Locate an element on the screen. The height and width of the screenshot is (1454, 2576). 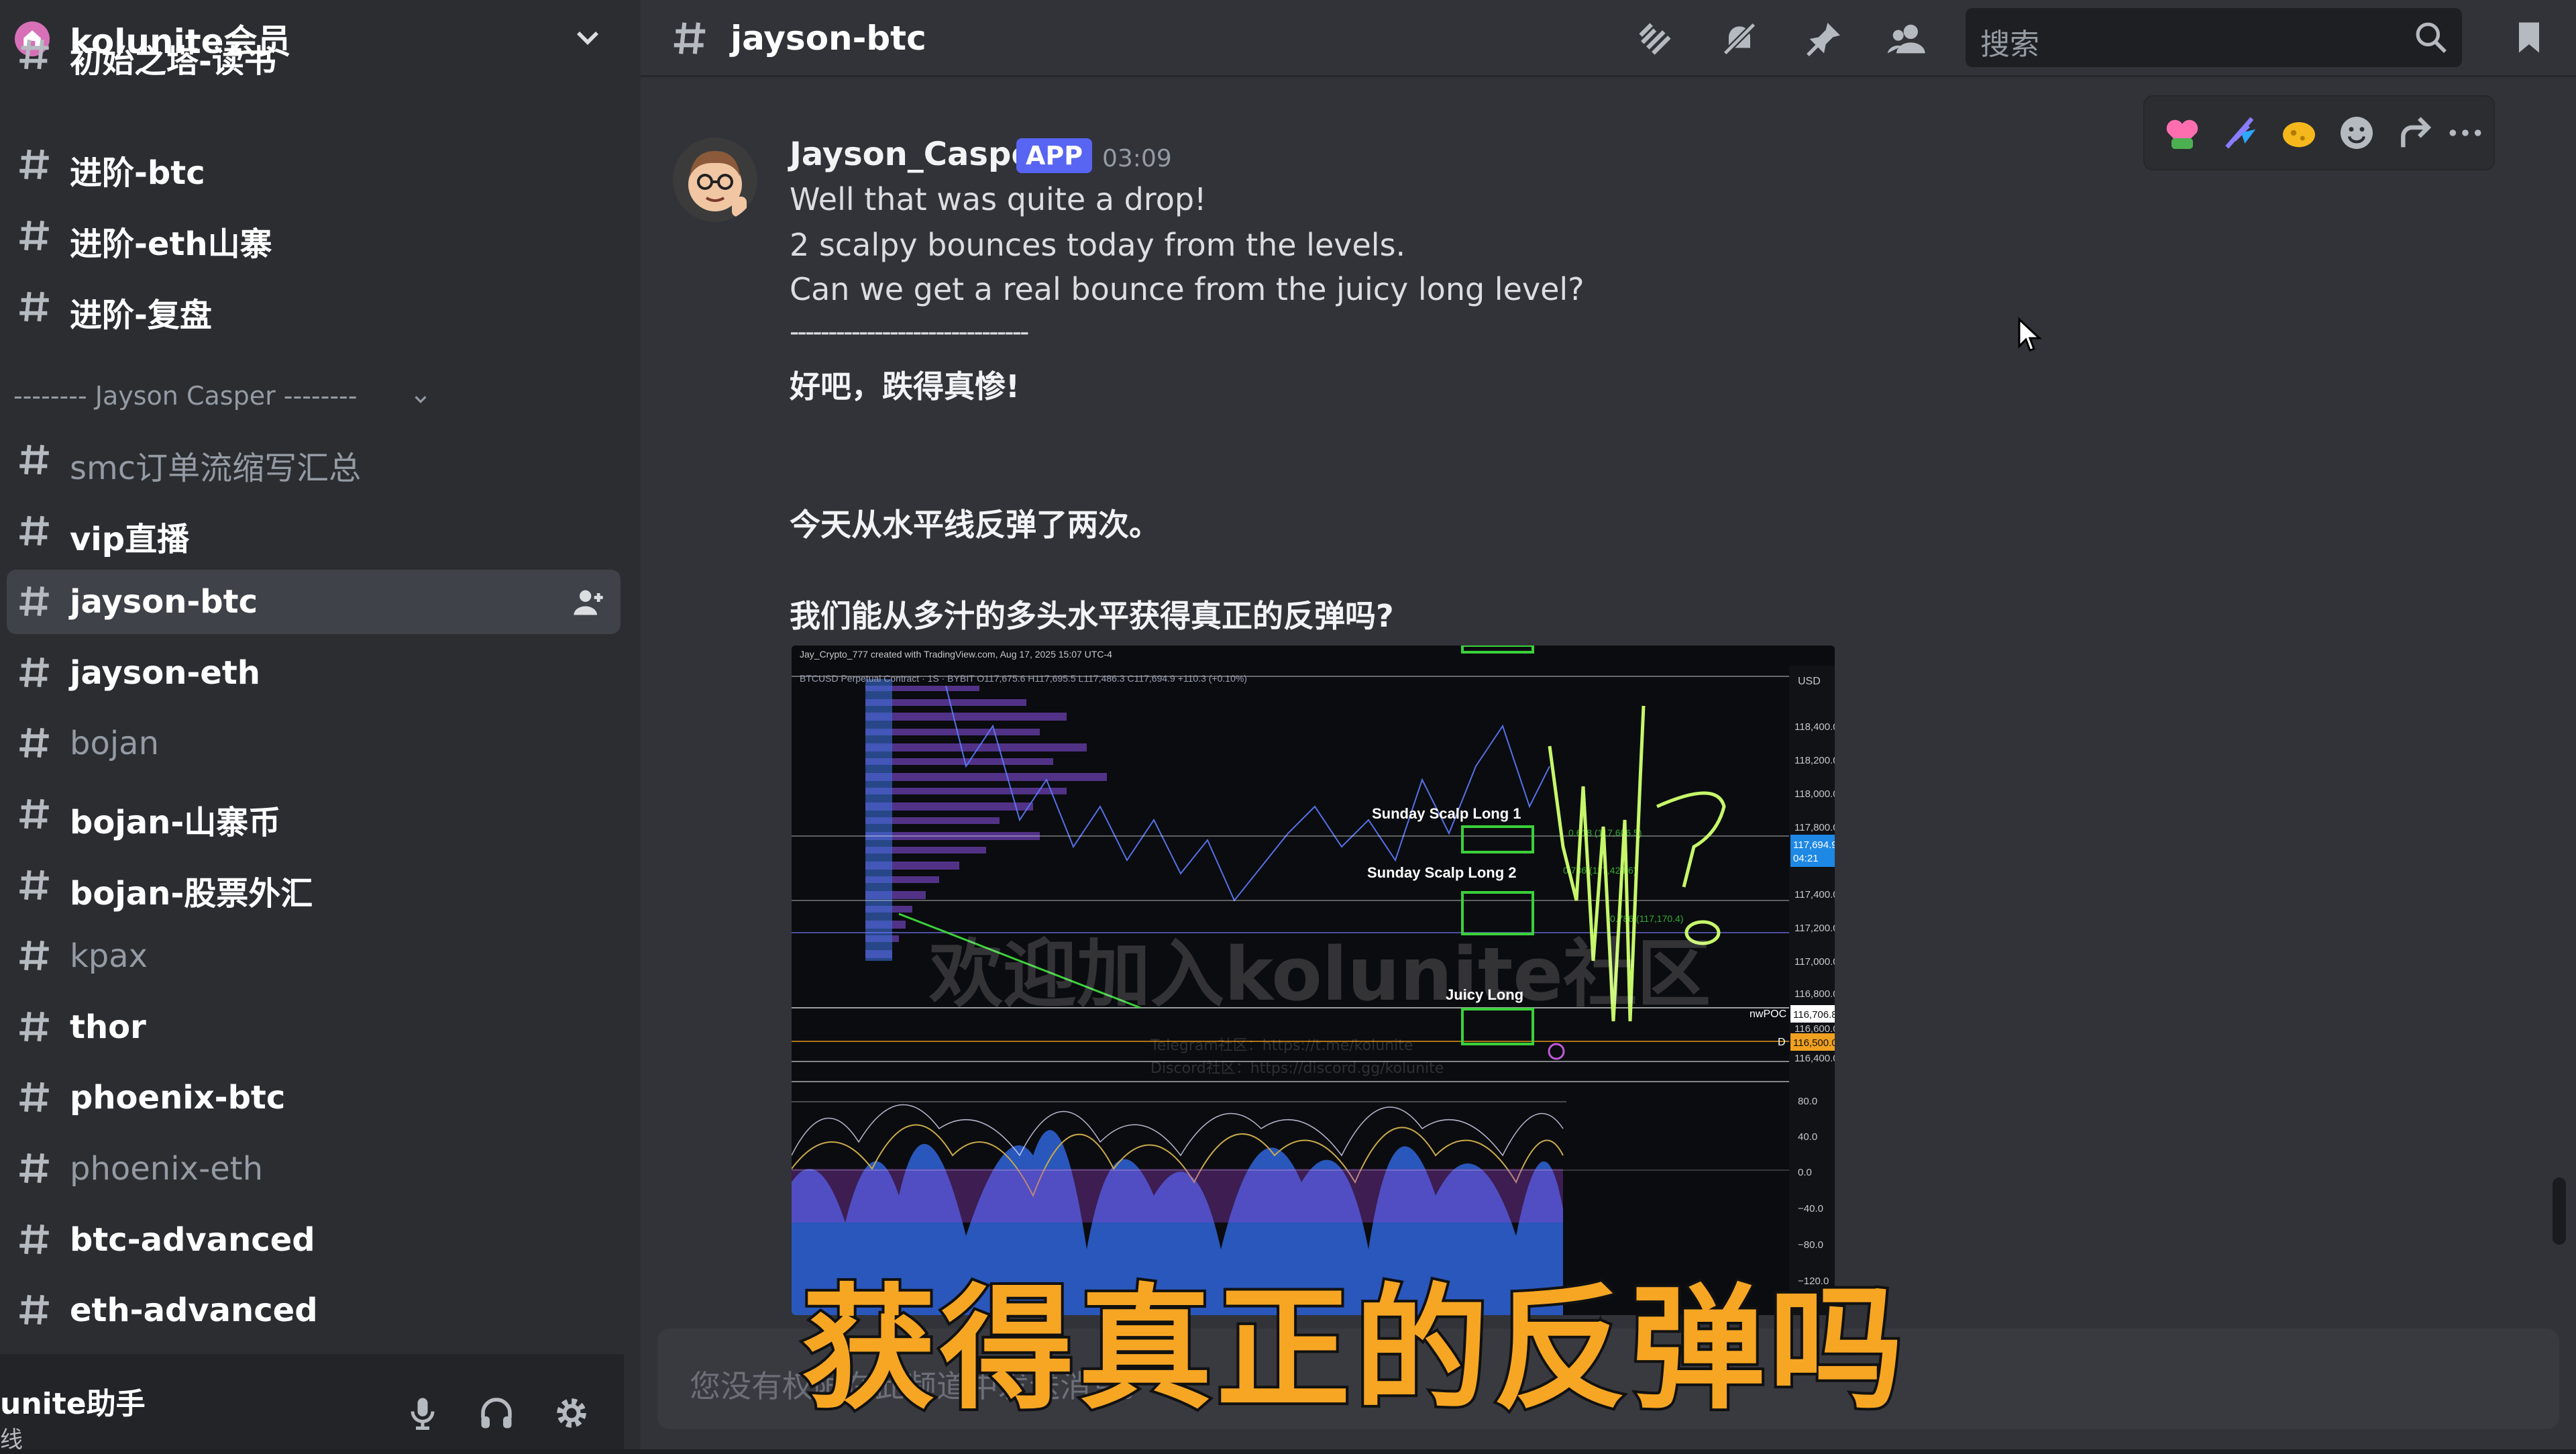
sidebar-channel-item: eth-advanced is located at coordinates (310, 1311).